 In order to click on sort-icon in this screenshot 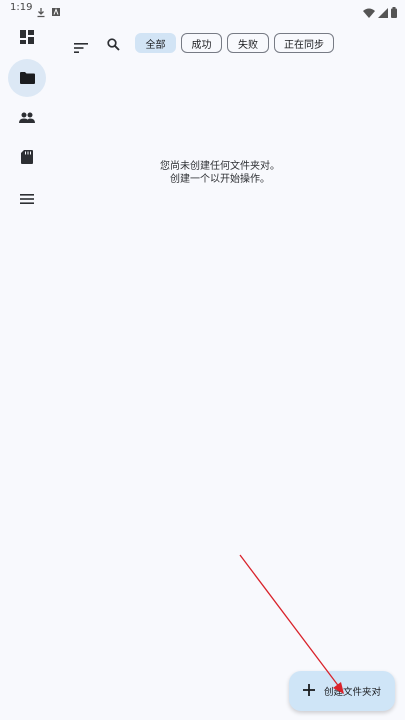, I will do `click(81, 47)`.